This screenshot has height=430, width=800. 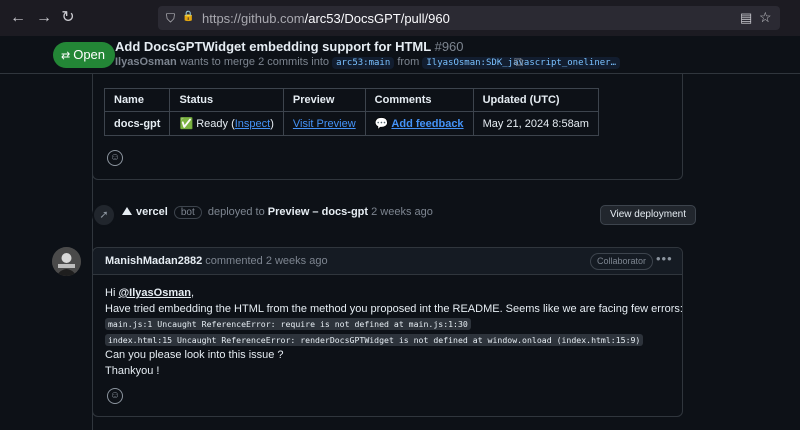 I want to click on pr-number: #960, so click(x=449, y=46).